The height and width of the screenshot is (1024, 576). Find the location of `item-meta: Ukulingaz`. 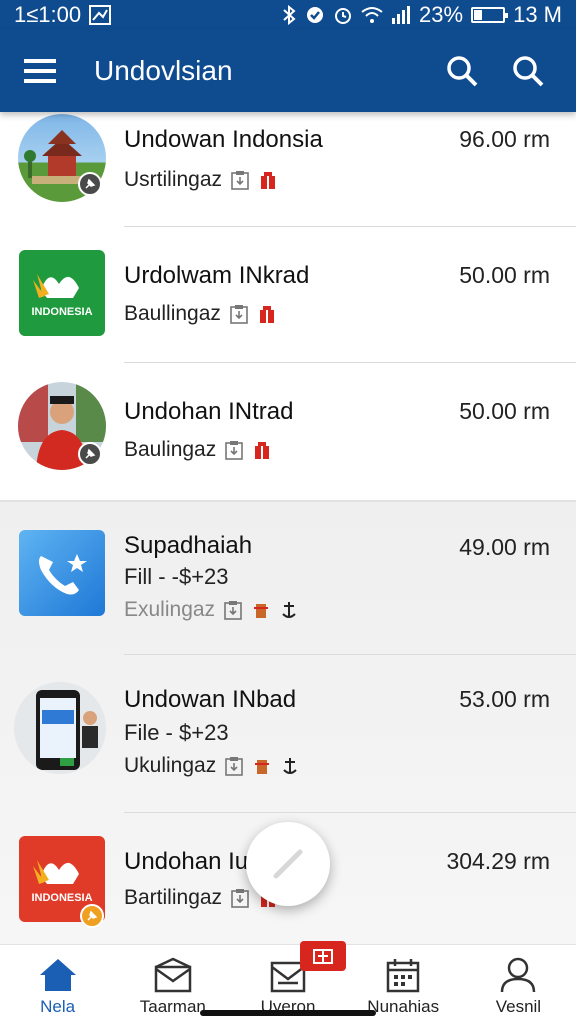

item-meta: Ukulingaz is located at coordinates (212, 766).